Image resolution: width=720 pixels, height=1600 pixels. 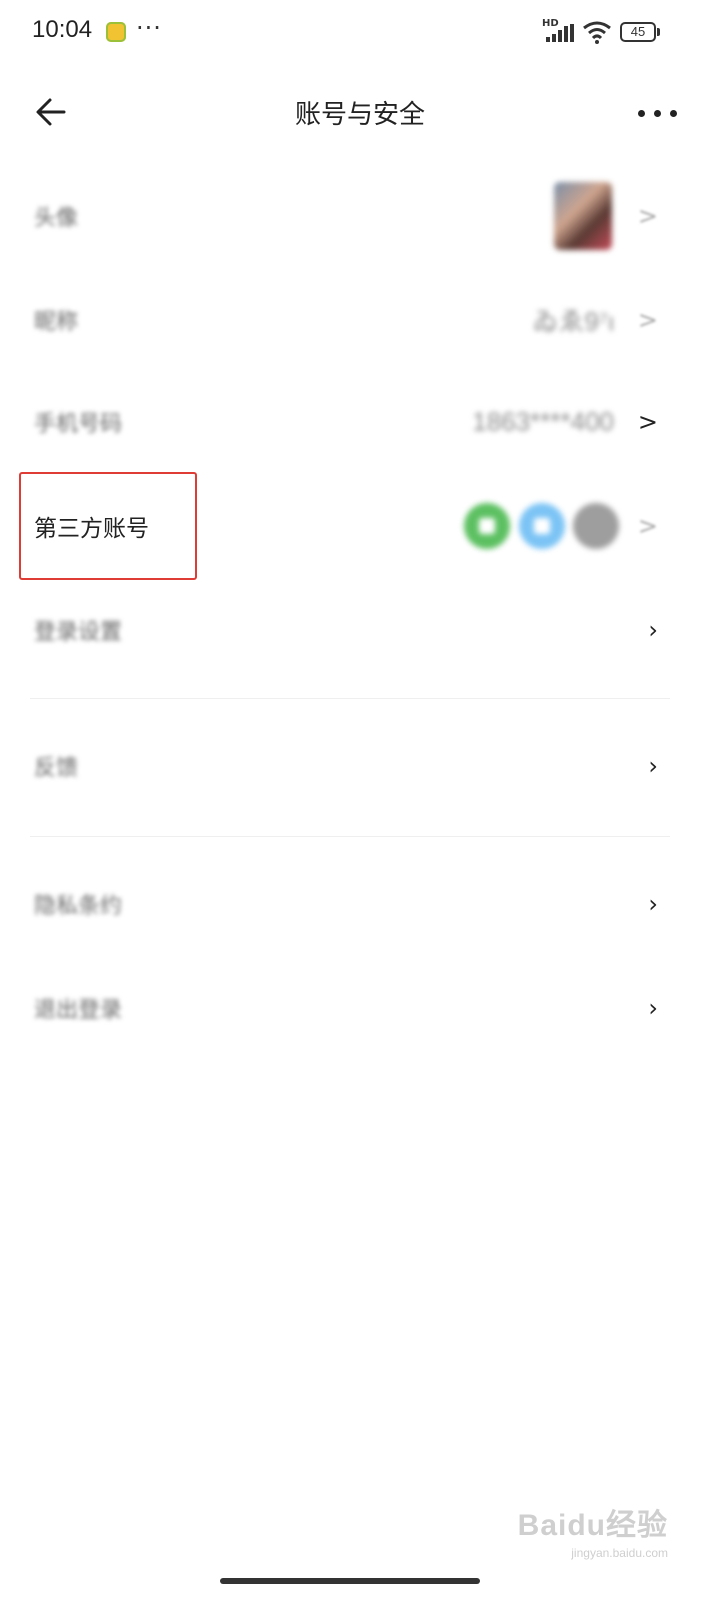 I want to click on row-phone: 手机号码 1863****400 >, so click(x=360, y=422).